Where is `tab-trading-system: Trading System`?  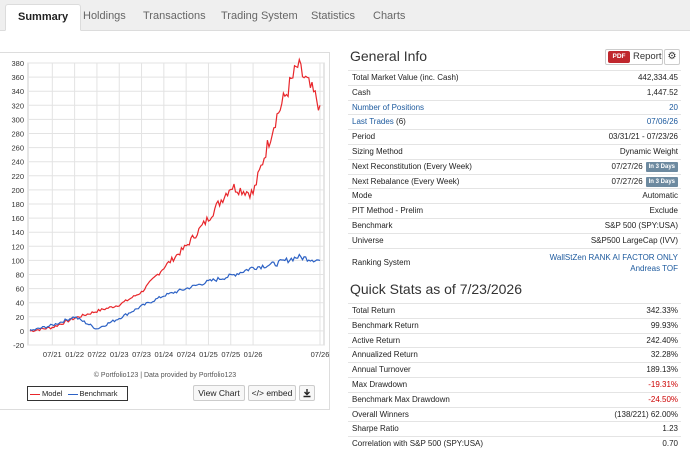 tab-trading-system: Trading System is located at coordinates (259, 17).